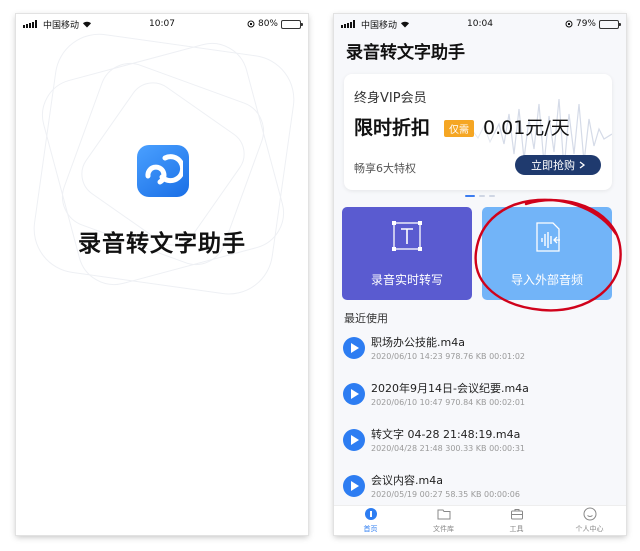 This screenshot has height=551, width=640. I want to click on home-icon, so click(371, 515).